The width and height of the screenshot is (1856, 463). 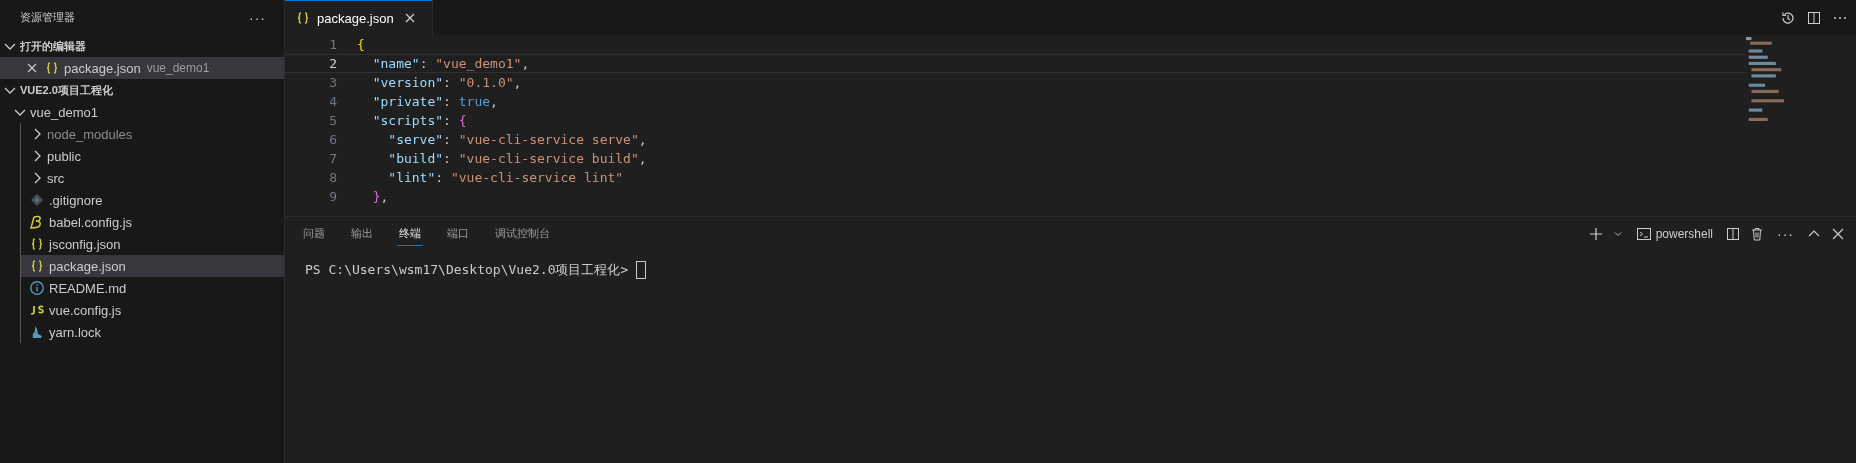 I want to click on code-line: "name": "vue_demo1",, so click(x=450, y=63).